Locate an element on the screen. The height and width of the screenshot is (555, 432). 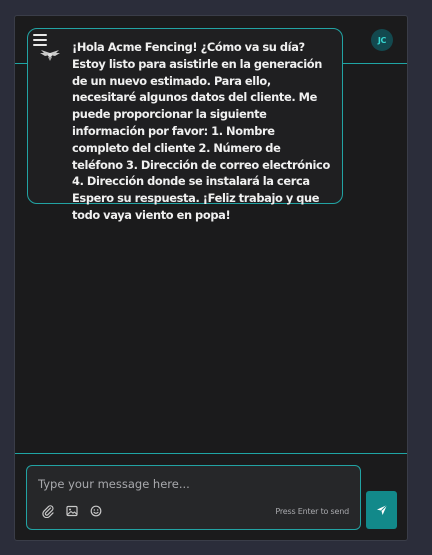
emoji-icon is located at coordinates (96, 511).